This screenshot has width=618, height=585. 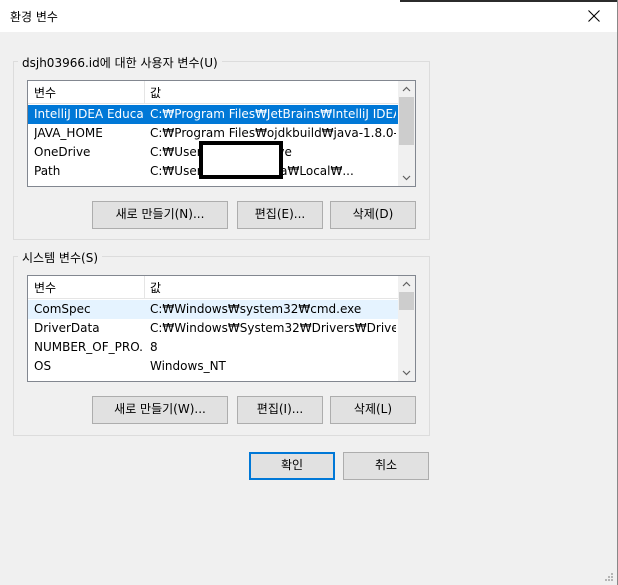 What do you see at coordinates (62, 152) in the screenshot?
I see `variable-name: OneDrive` at bounding box center [62, 152].